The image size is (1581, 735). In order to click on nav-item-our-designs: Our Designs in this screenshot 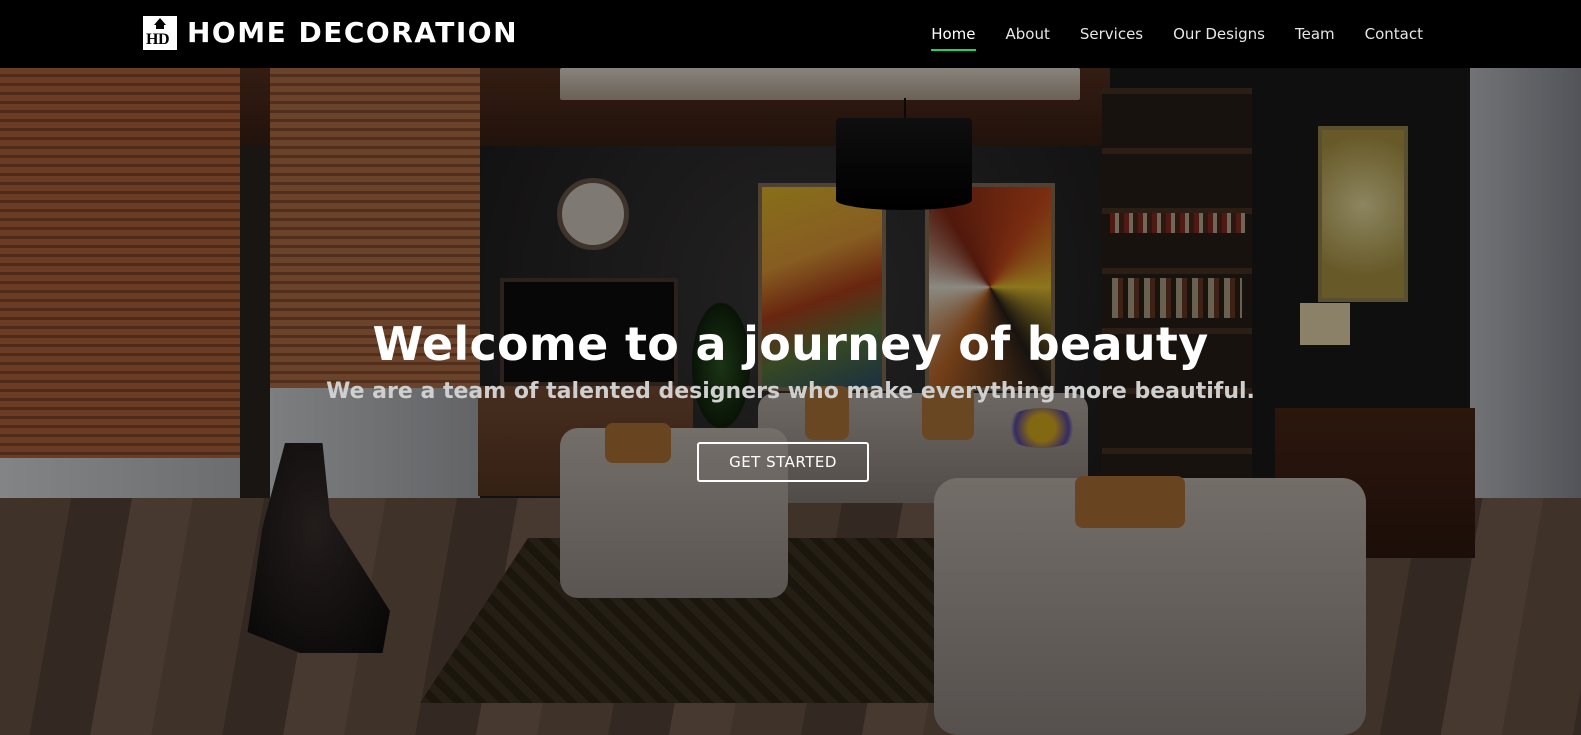, I will do `click(1219, 34)`.